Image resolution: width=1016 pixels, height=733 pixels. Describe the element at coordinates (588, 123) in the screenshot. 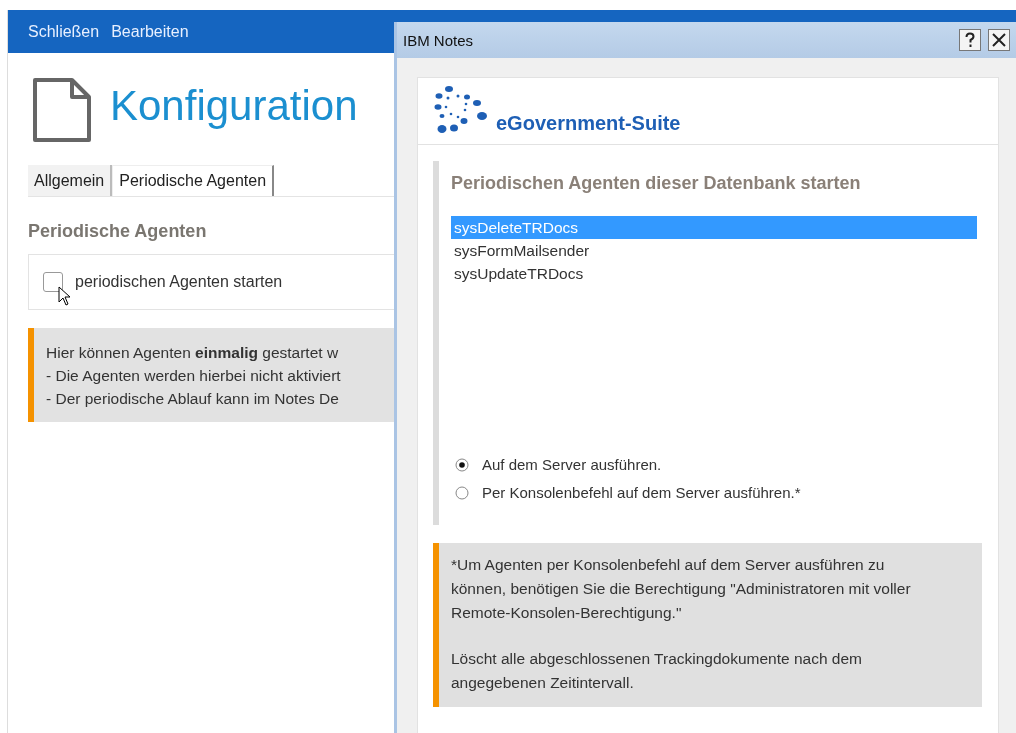

I see `logo-text: eGovernment-Suite` at that location.